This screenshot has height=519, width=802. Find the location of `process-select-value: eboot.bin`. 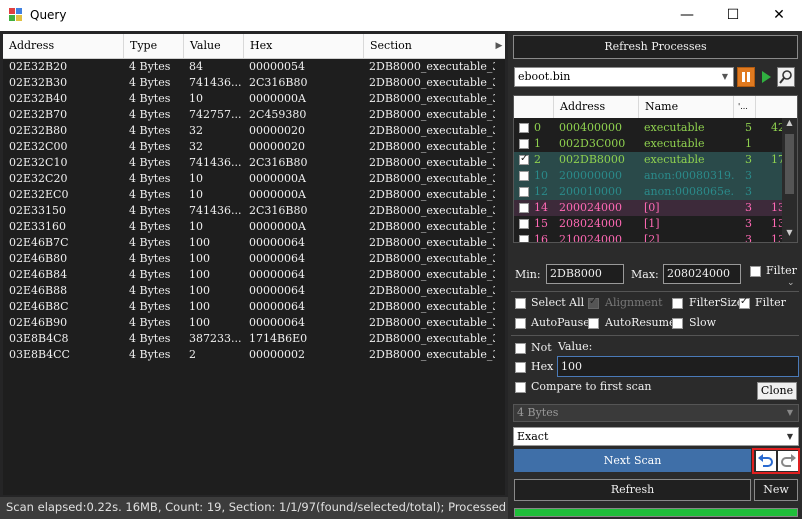

process-select-value: eboot.bin is located at coordinates (544, 76).